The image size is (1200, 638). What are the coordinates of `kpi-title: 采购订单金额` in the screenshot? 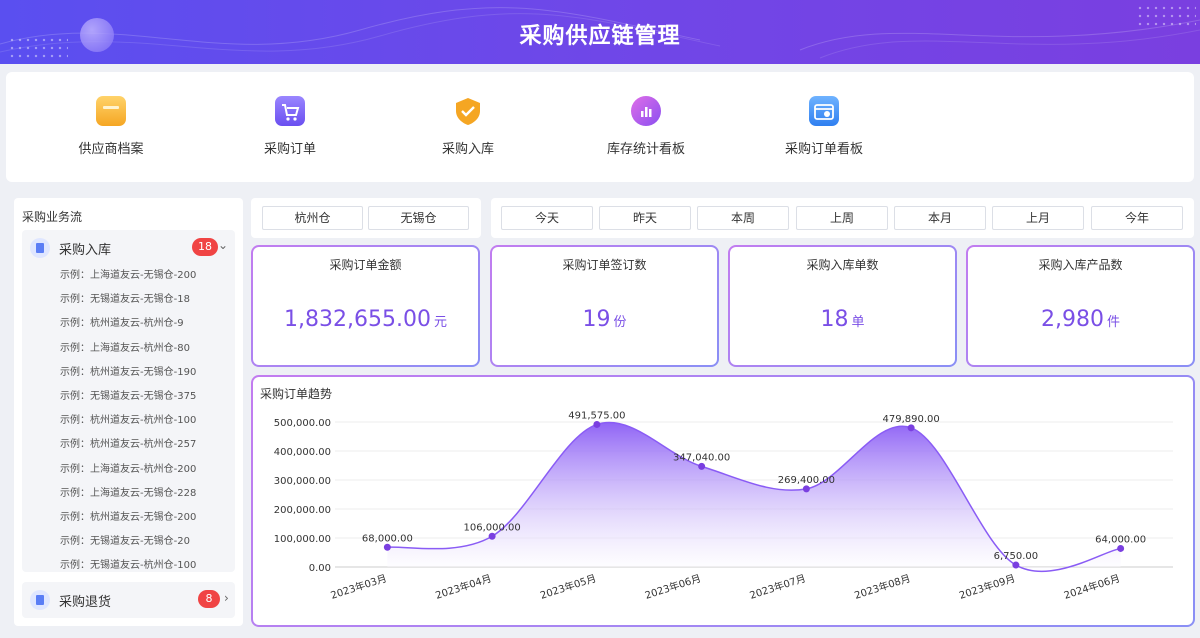 It's located at (365, 265).